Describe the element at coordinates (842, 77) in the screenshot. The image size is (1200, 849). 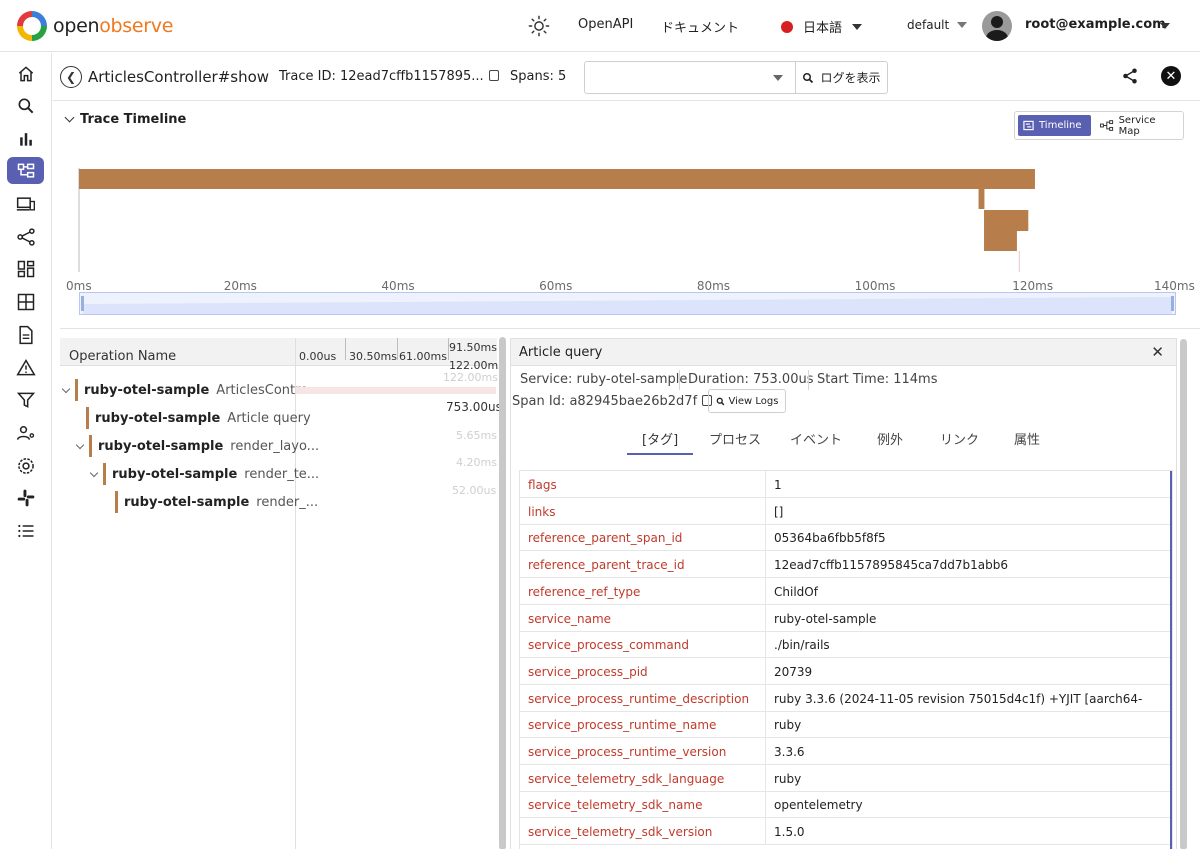
I see `view-logs-button: ログを表示` at that location.